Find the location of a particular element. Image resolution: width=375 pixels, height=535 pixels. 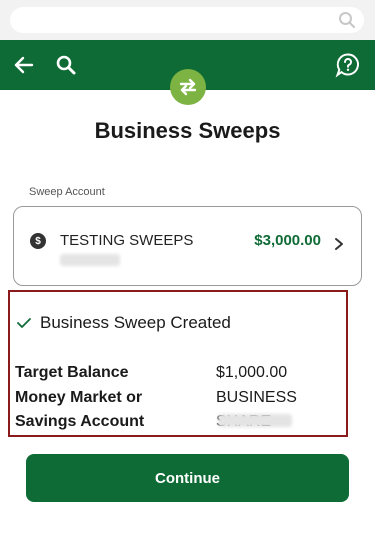

target-balance-value: $1,000.00 is located at coordinates (252, 372).